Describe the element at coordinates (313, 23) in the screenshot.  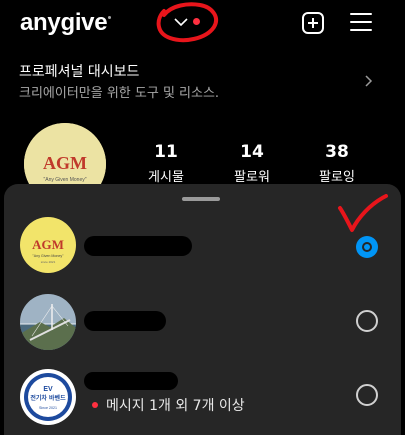
I see `create-plus-icon` at that location.